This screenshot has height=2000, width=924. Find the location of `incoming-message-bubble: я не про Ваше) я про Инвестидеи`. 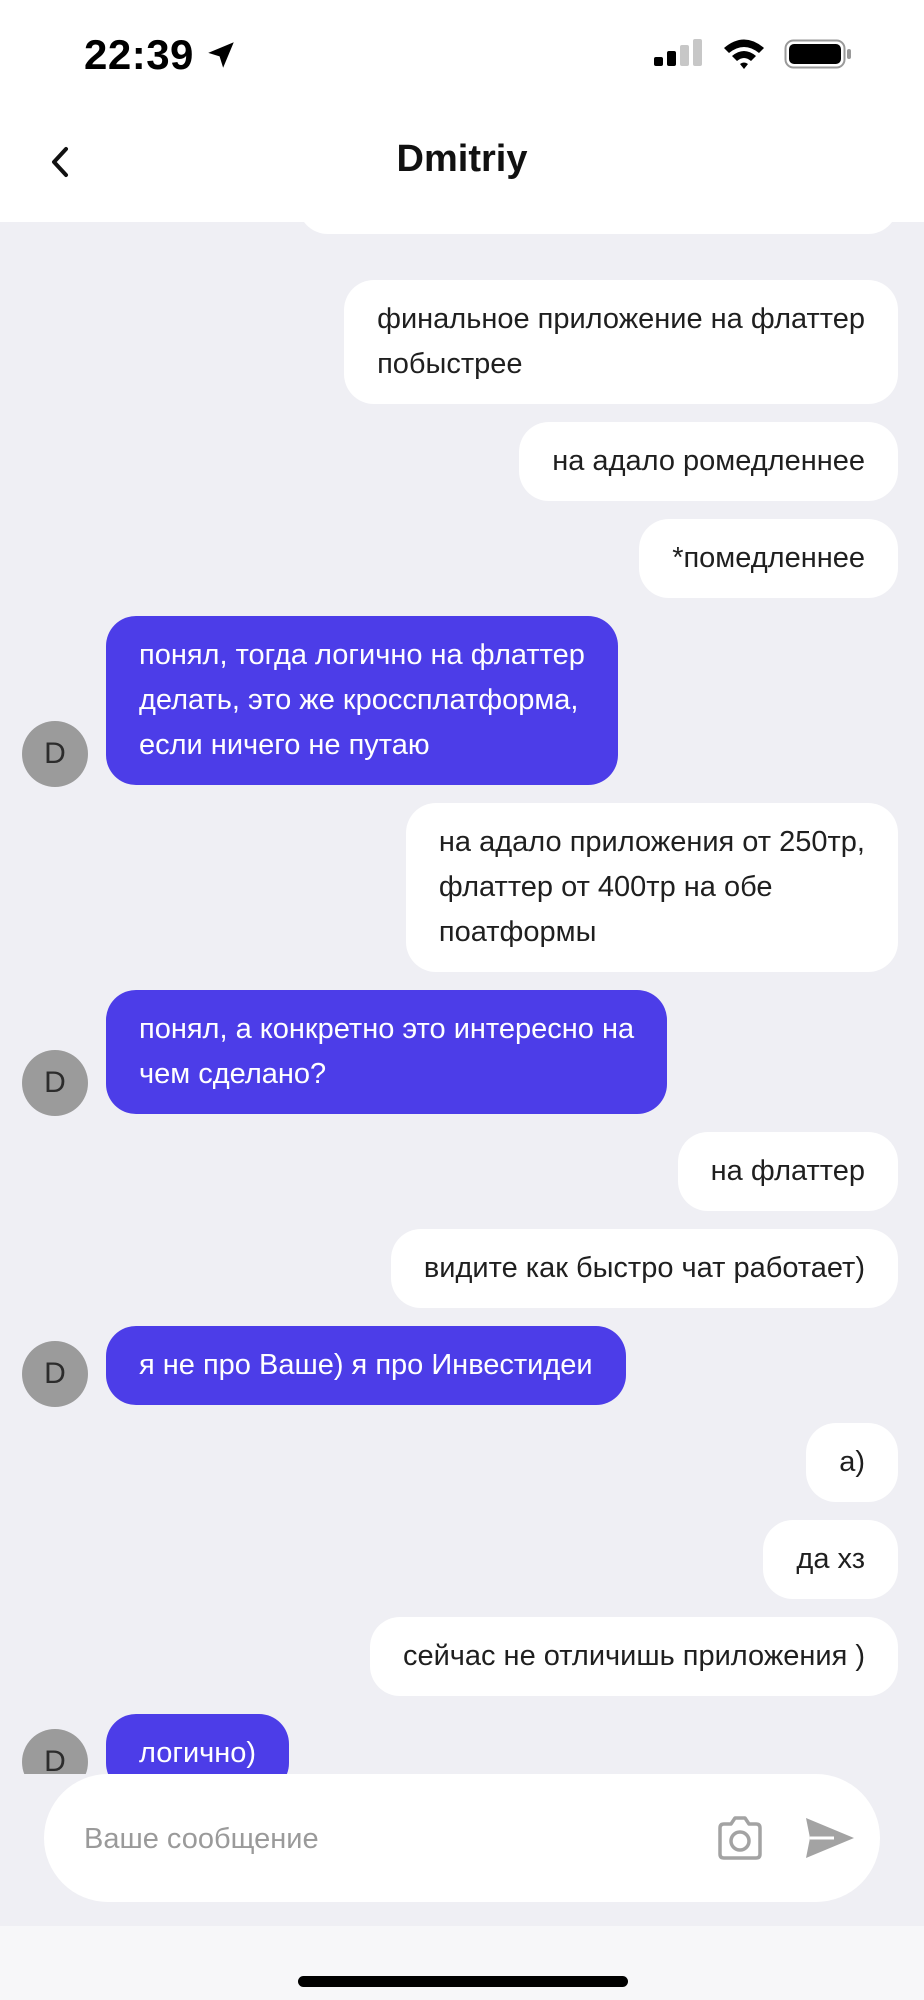

incoming-message-bubble: я не про Ваше) я про Инвестидеи is located at coordinates (366, 1365).